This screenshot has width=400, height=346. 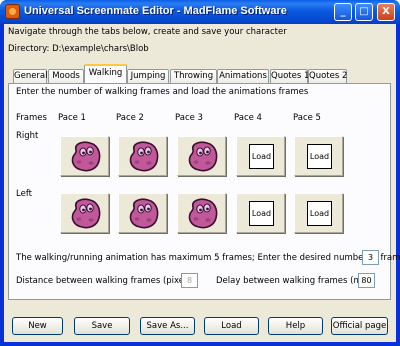 What do you see at coordinates (359, 326) in the screenshot?
I see `official-page-button: Official page` at bounding box center [359, 326].